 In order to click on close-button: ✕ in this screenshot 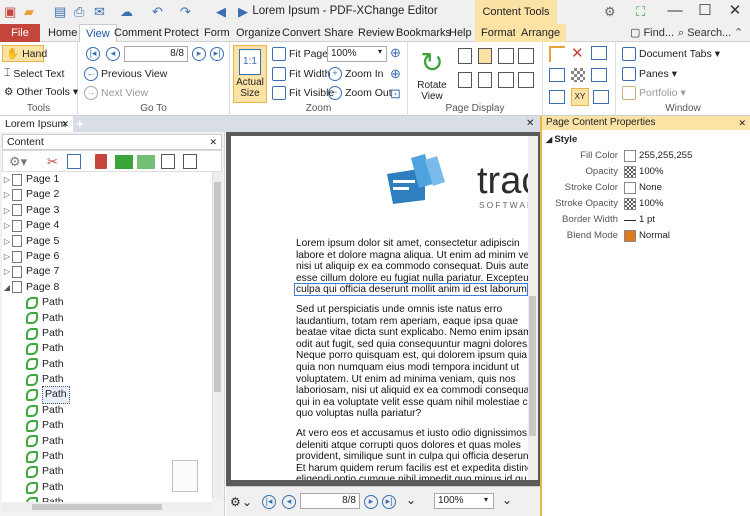, I will do `click(735, 12)`.